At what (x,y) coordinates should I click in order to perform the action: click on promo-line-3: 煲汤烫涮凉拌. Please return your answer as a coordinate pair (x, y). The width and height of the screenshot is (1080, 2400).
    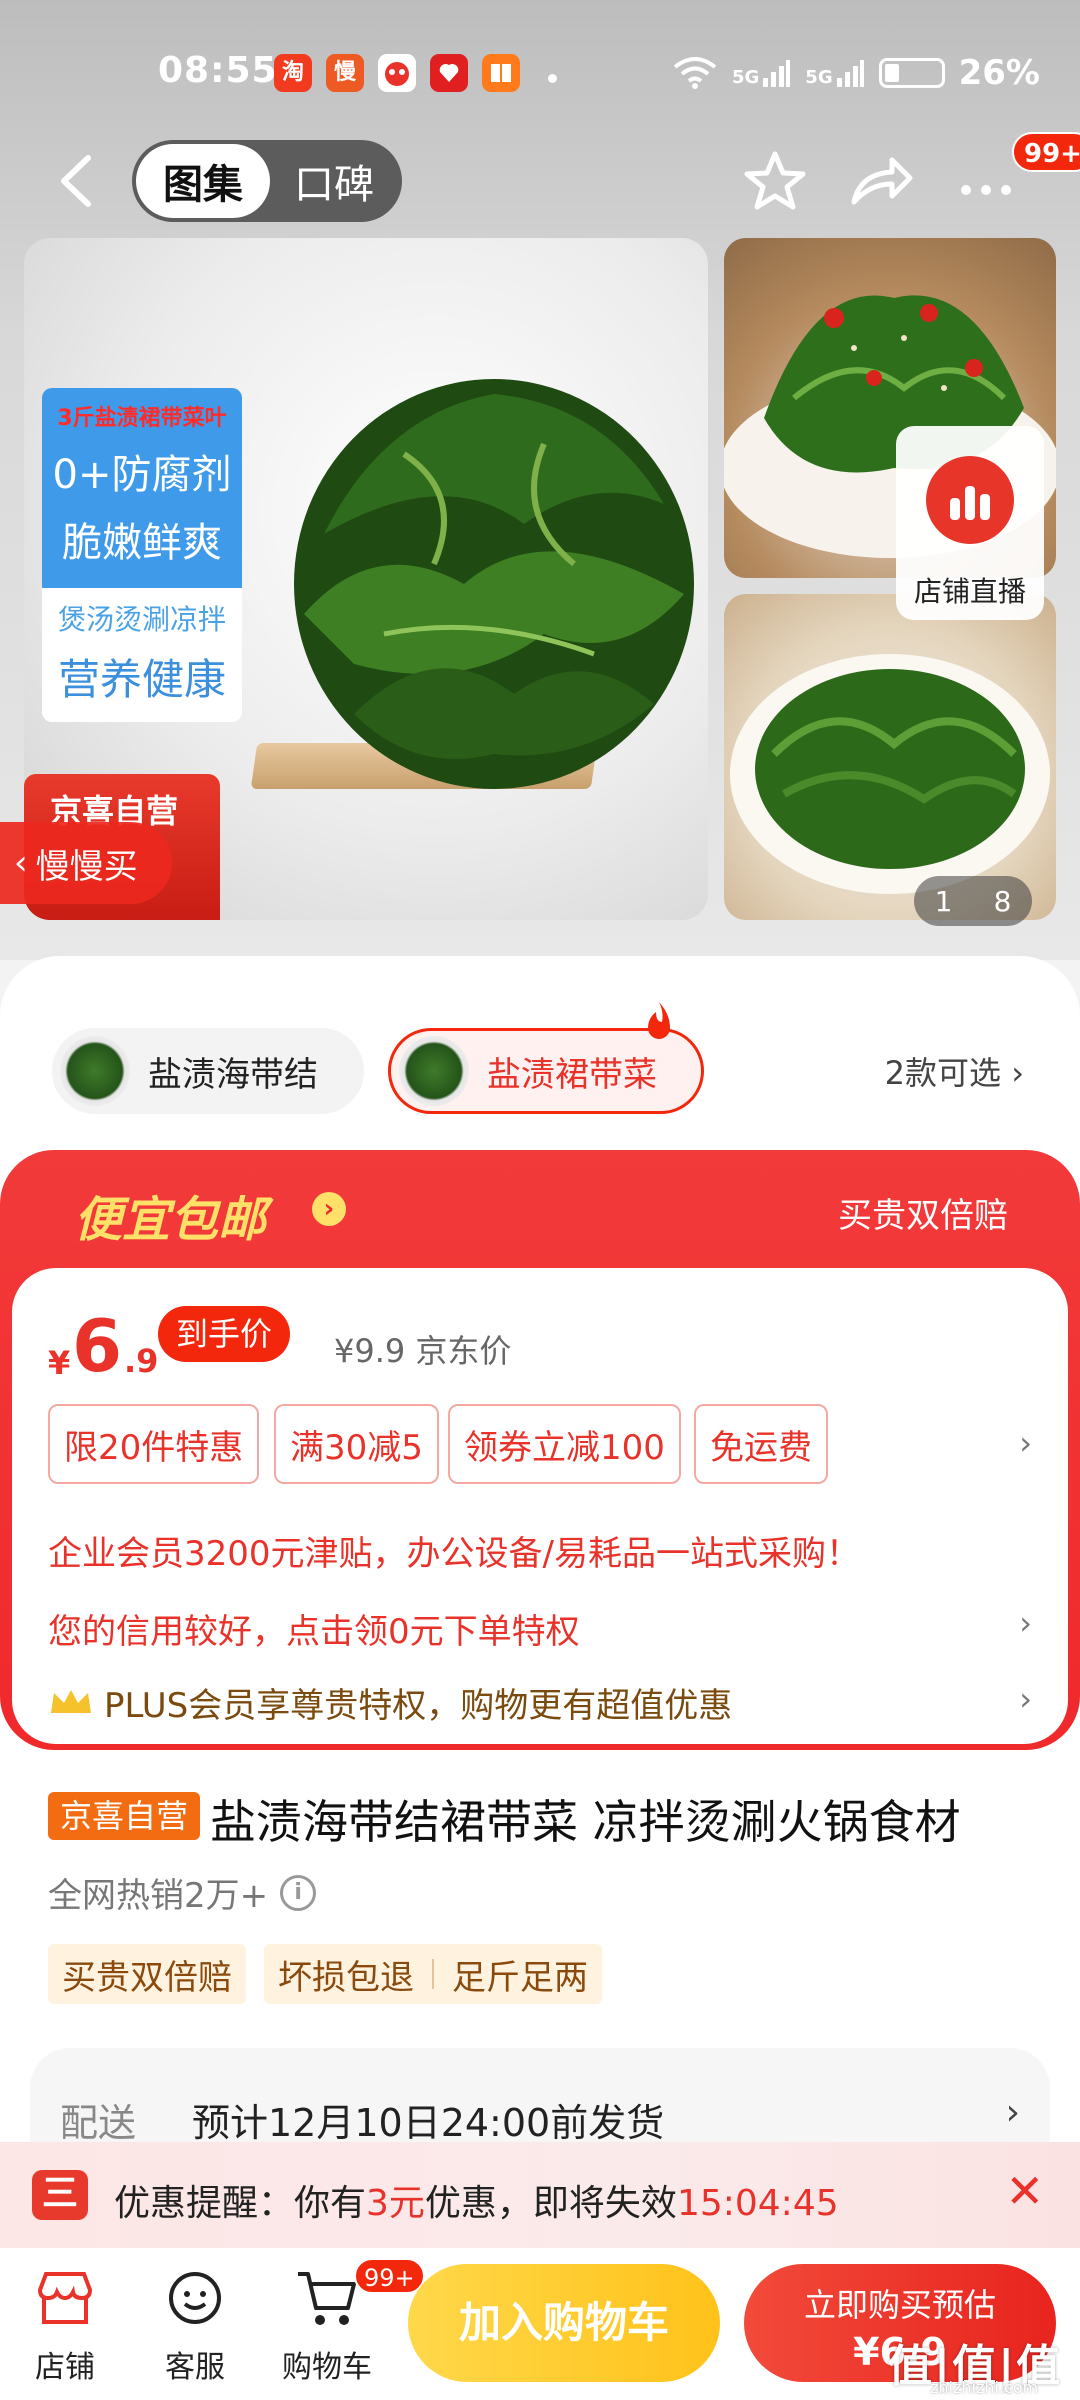
    Looking at the image, I should click on (141, 619).